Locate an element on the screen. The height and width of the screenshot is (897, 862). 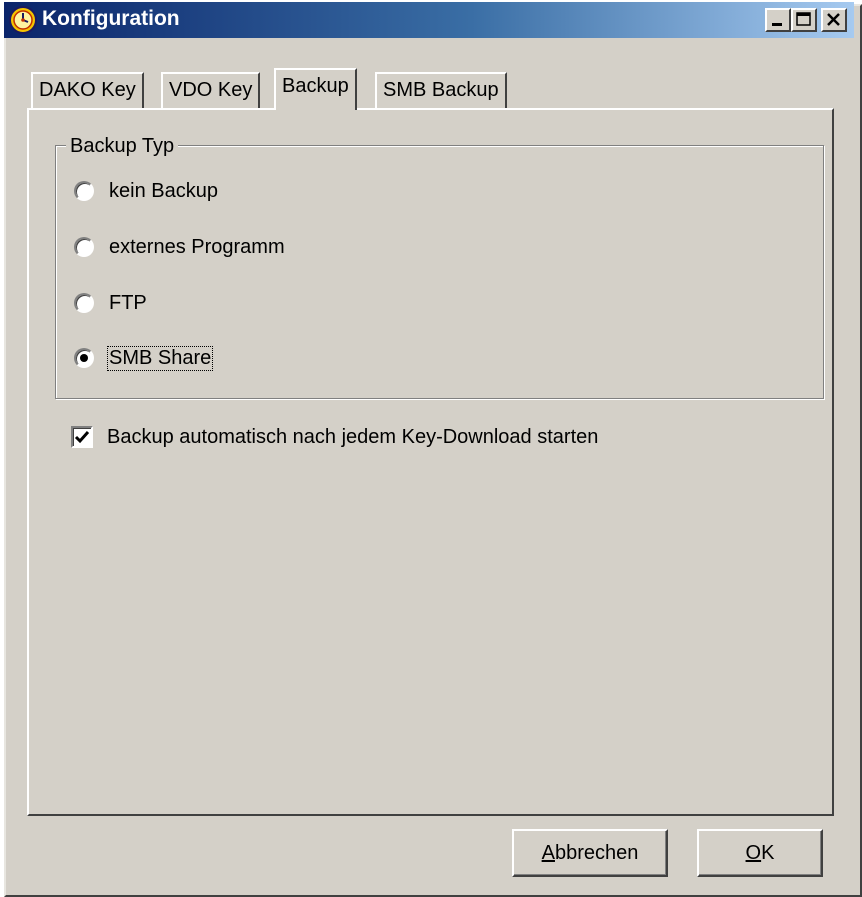
tachograph-clock-icon is located at coordinates (23, 20).